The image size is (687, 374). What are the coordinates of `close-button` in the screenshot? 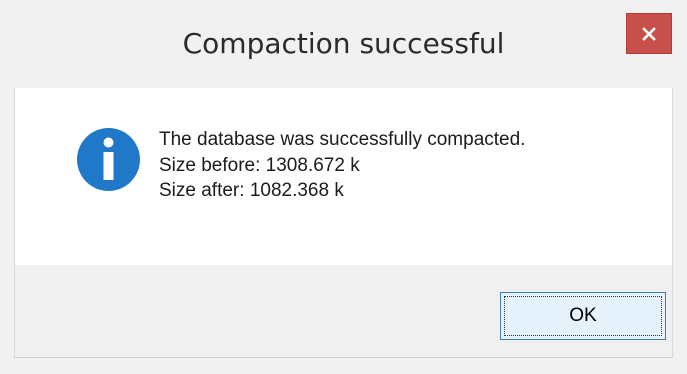 It's located at (649, 33).